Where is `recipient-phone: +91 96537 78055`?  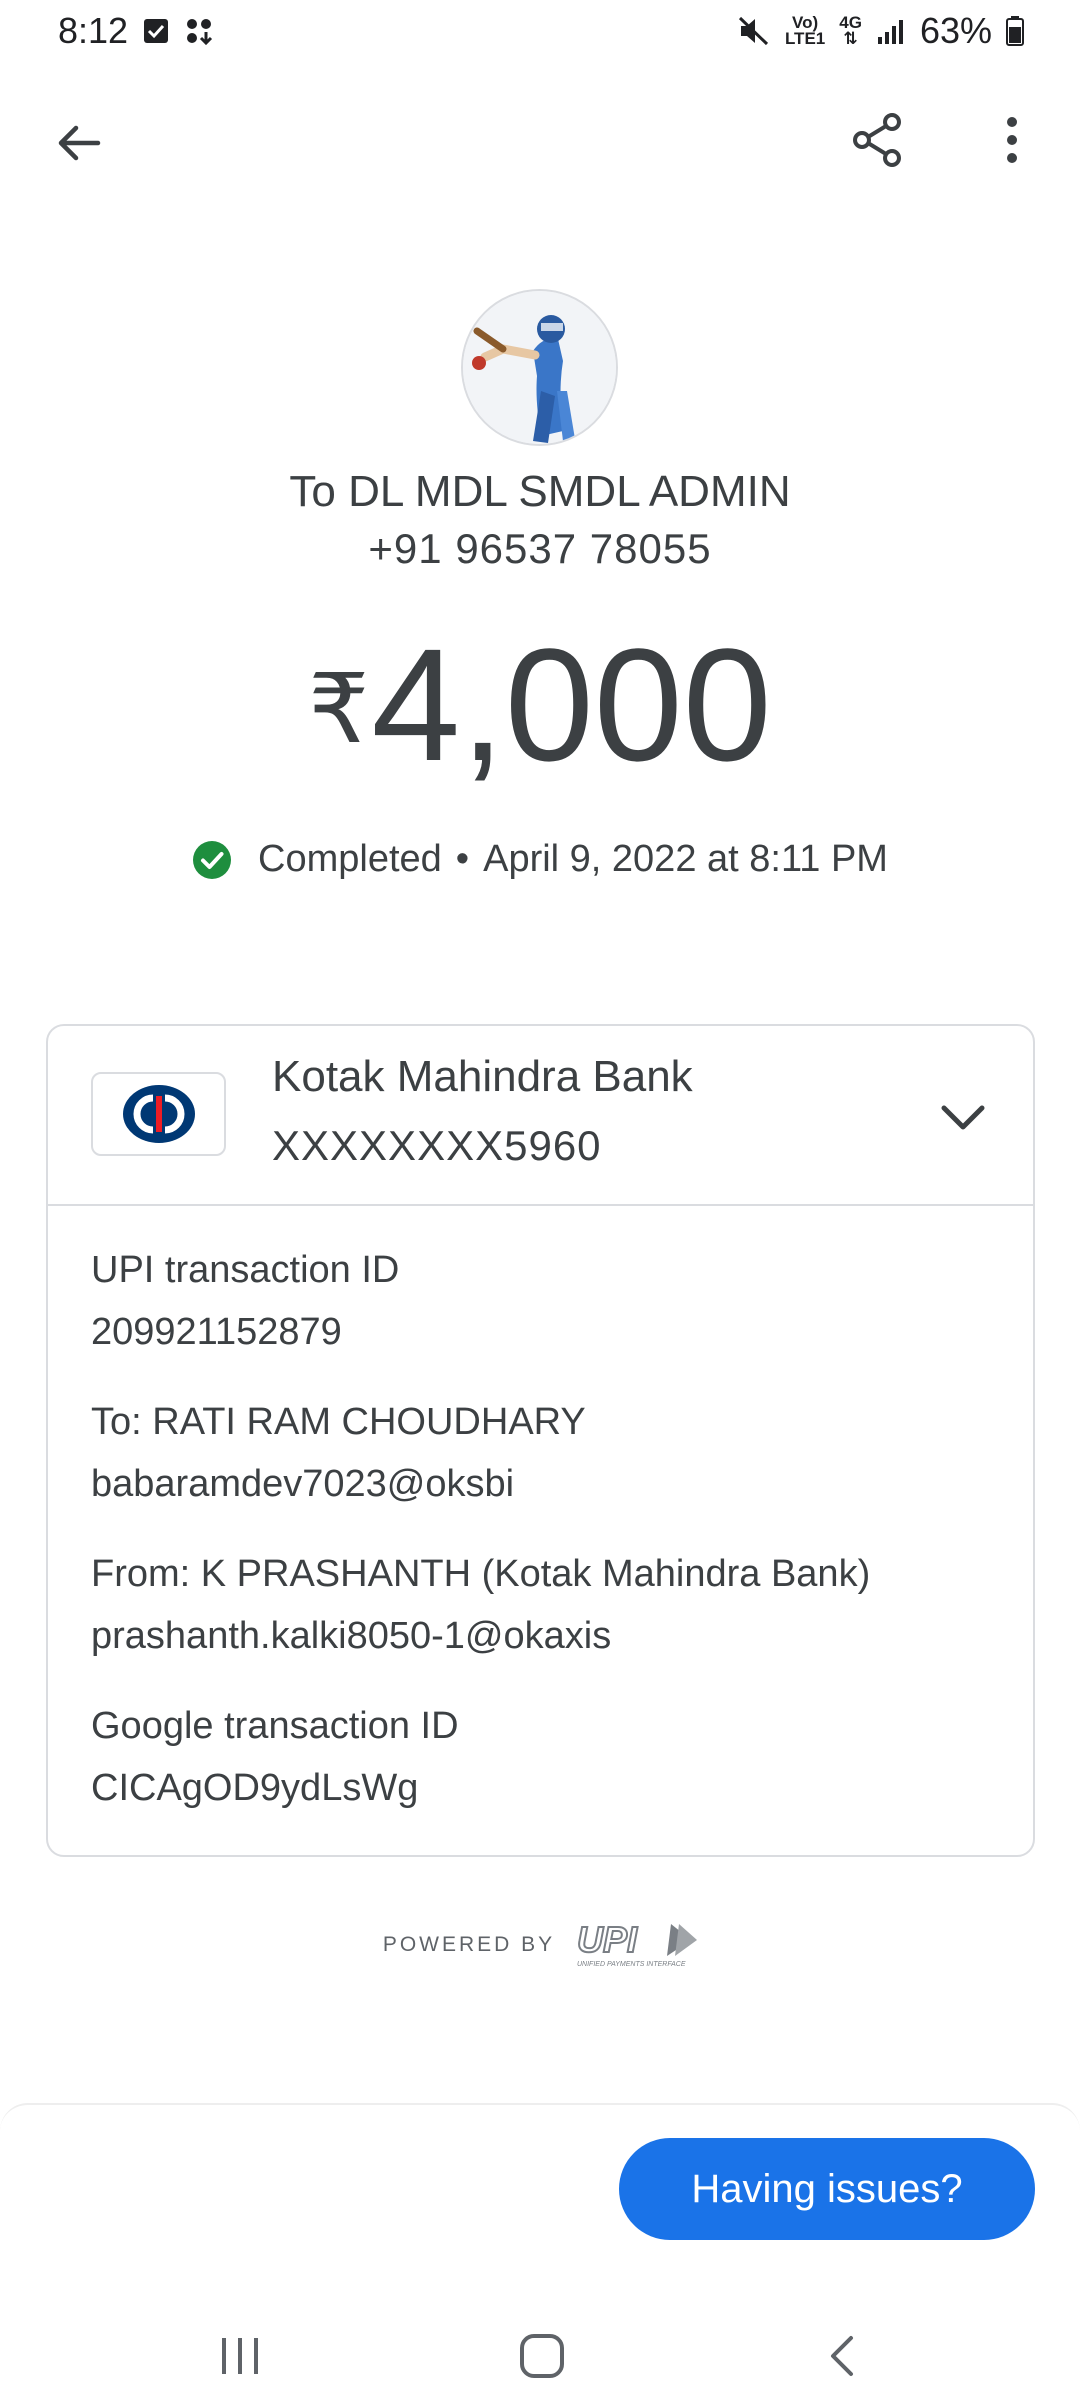
recipient-phone: +91 96537 78055 is located at coordinates (540, 548).